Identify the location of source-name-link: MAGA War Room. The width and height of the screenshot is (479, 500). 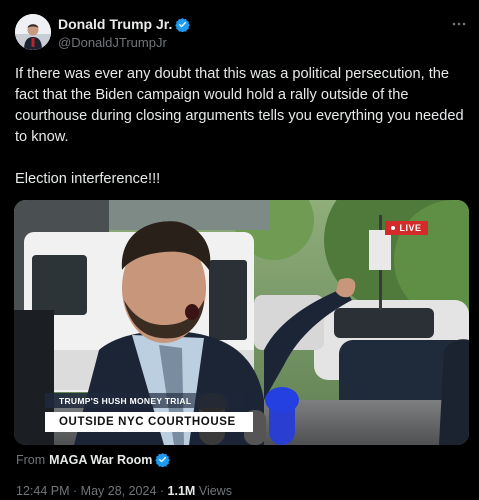
(100, 460).